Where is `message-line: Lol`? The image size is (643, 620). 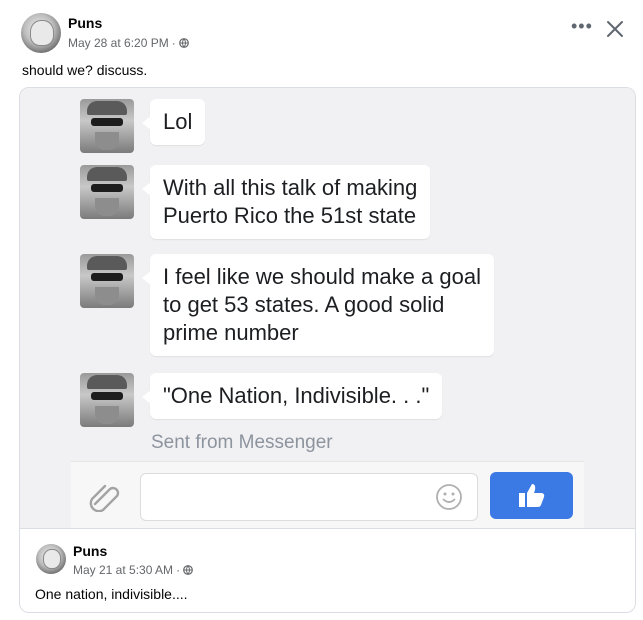
message-line: Lol is located at coordinates (178, 121).